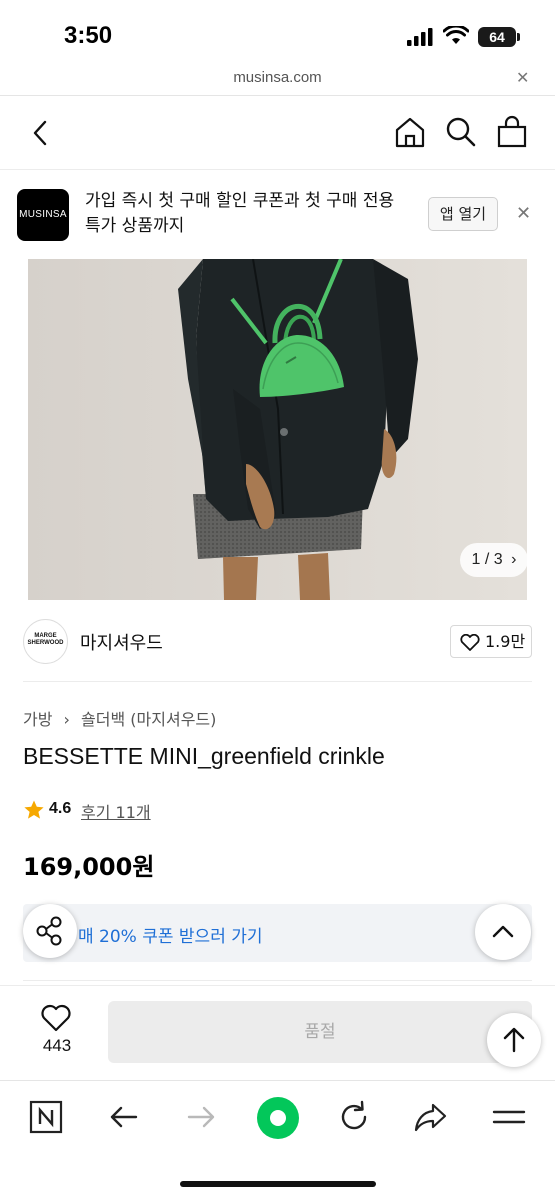 The width and height of the screenshot is (555, 1200). I want to click on chevron-up-icon, so click(503, 931).